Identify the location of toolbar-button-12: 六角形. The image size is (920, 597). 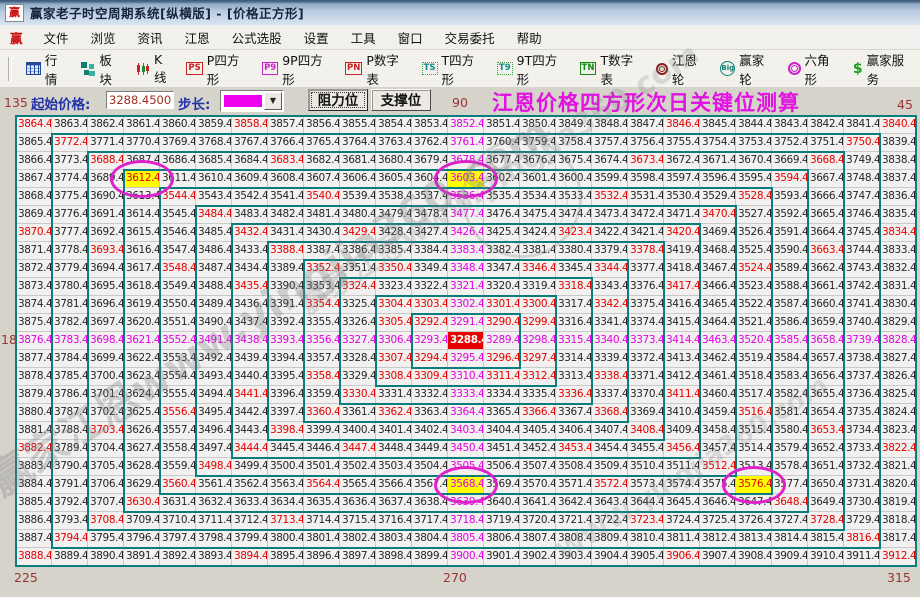
(813, 69).